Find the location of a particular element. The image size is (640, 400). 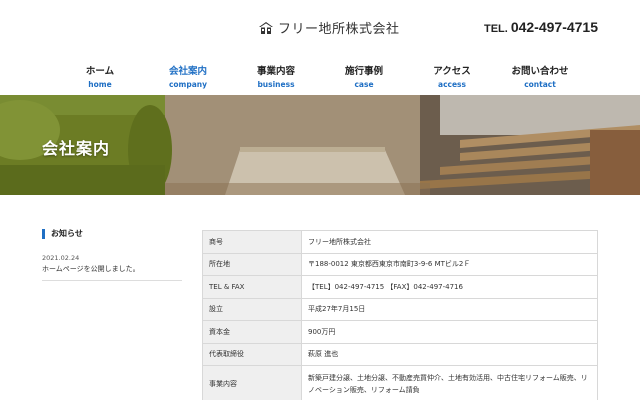

news-heading: お知らせ is located at coordinates (62, 234).